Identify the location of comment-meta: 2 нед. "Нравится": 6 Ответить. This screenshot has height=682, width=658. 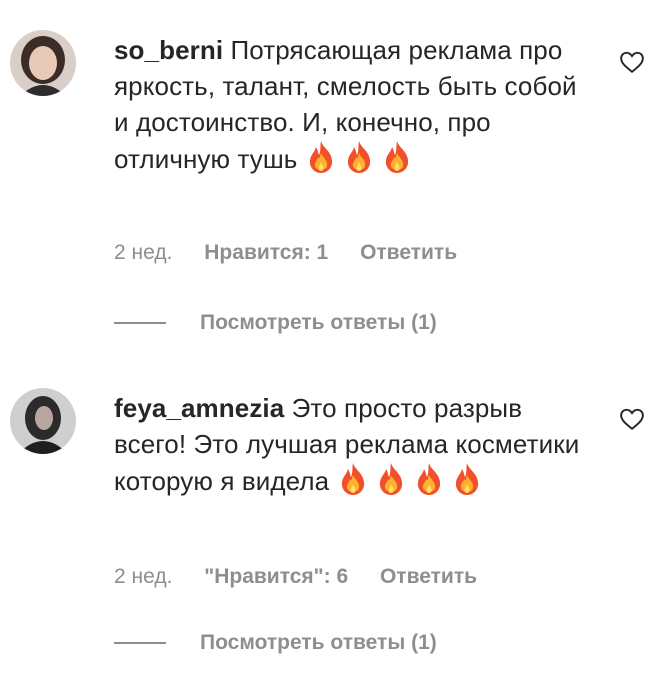
(308, 577).